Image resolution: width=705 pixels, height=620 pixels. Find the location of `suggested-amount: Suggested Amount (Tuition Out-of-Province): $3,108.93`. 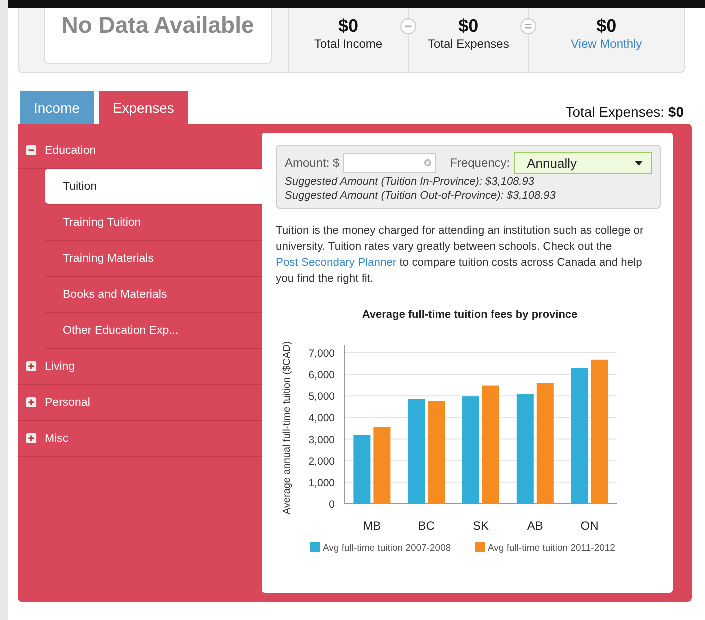

suggested-amount: Suggested Amount (Tuition Out-of-Province): $3,108.93 is located at coordinates (421, 196).